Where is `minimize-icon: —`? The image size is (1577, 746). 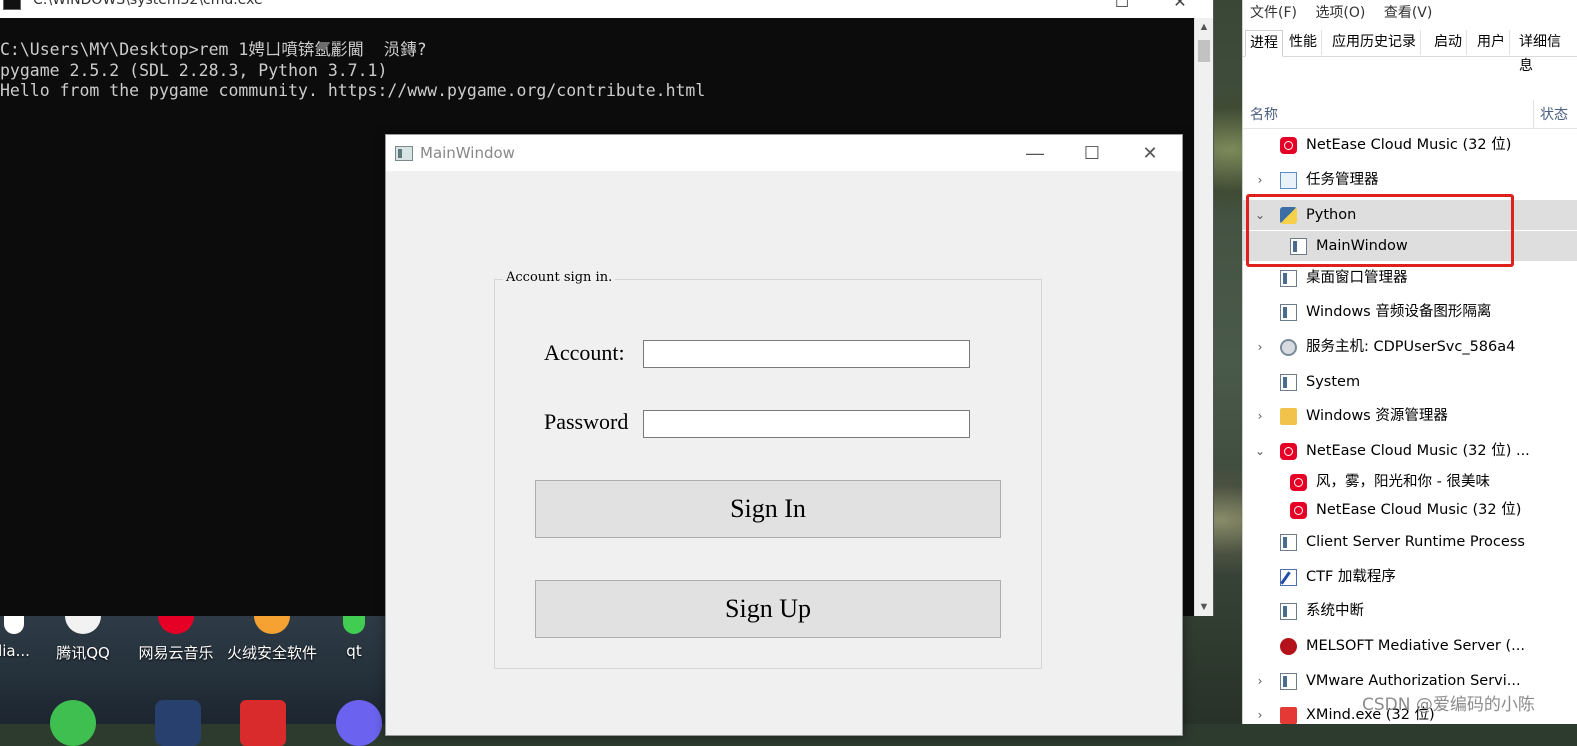
minimize-icon: — is located at coordinates (1035, 153).